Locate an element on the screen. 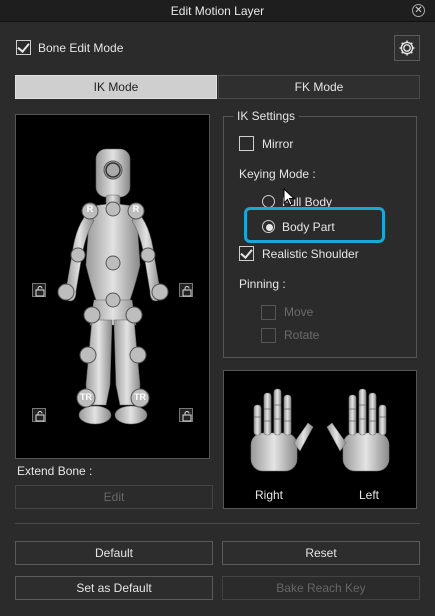 This screenshot has height=616, width=435. close-icon: ✕ is located at coordinates (418, 10).